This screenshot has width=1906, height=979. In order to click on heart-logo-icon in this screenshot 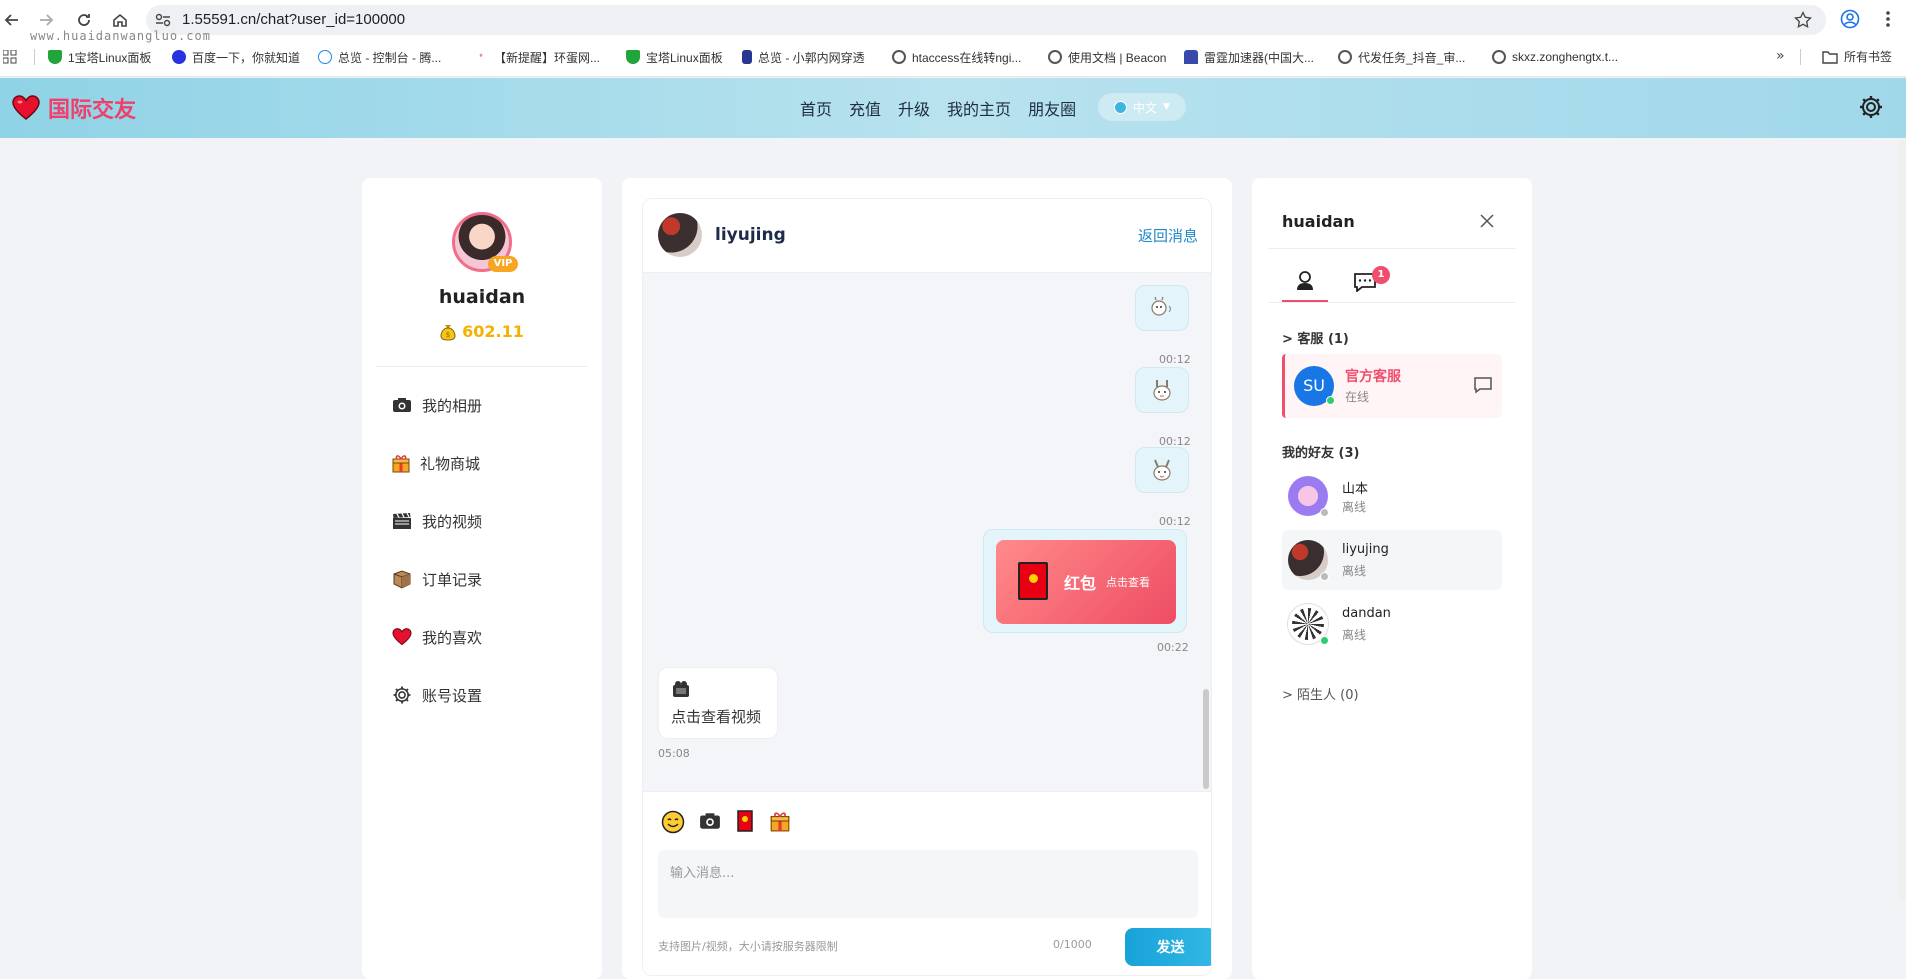, I will do `click(26, 107)`.